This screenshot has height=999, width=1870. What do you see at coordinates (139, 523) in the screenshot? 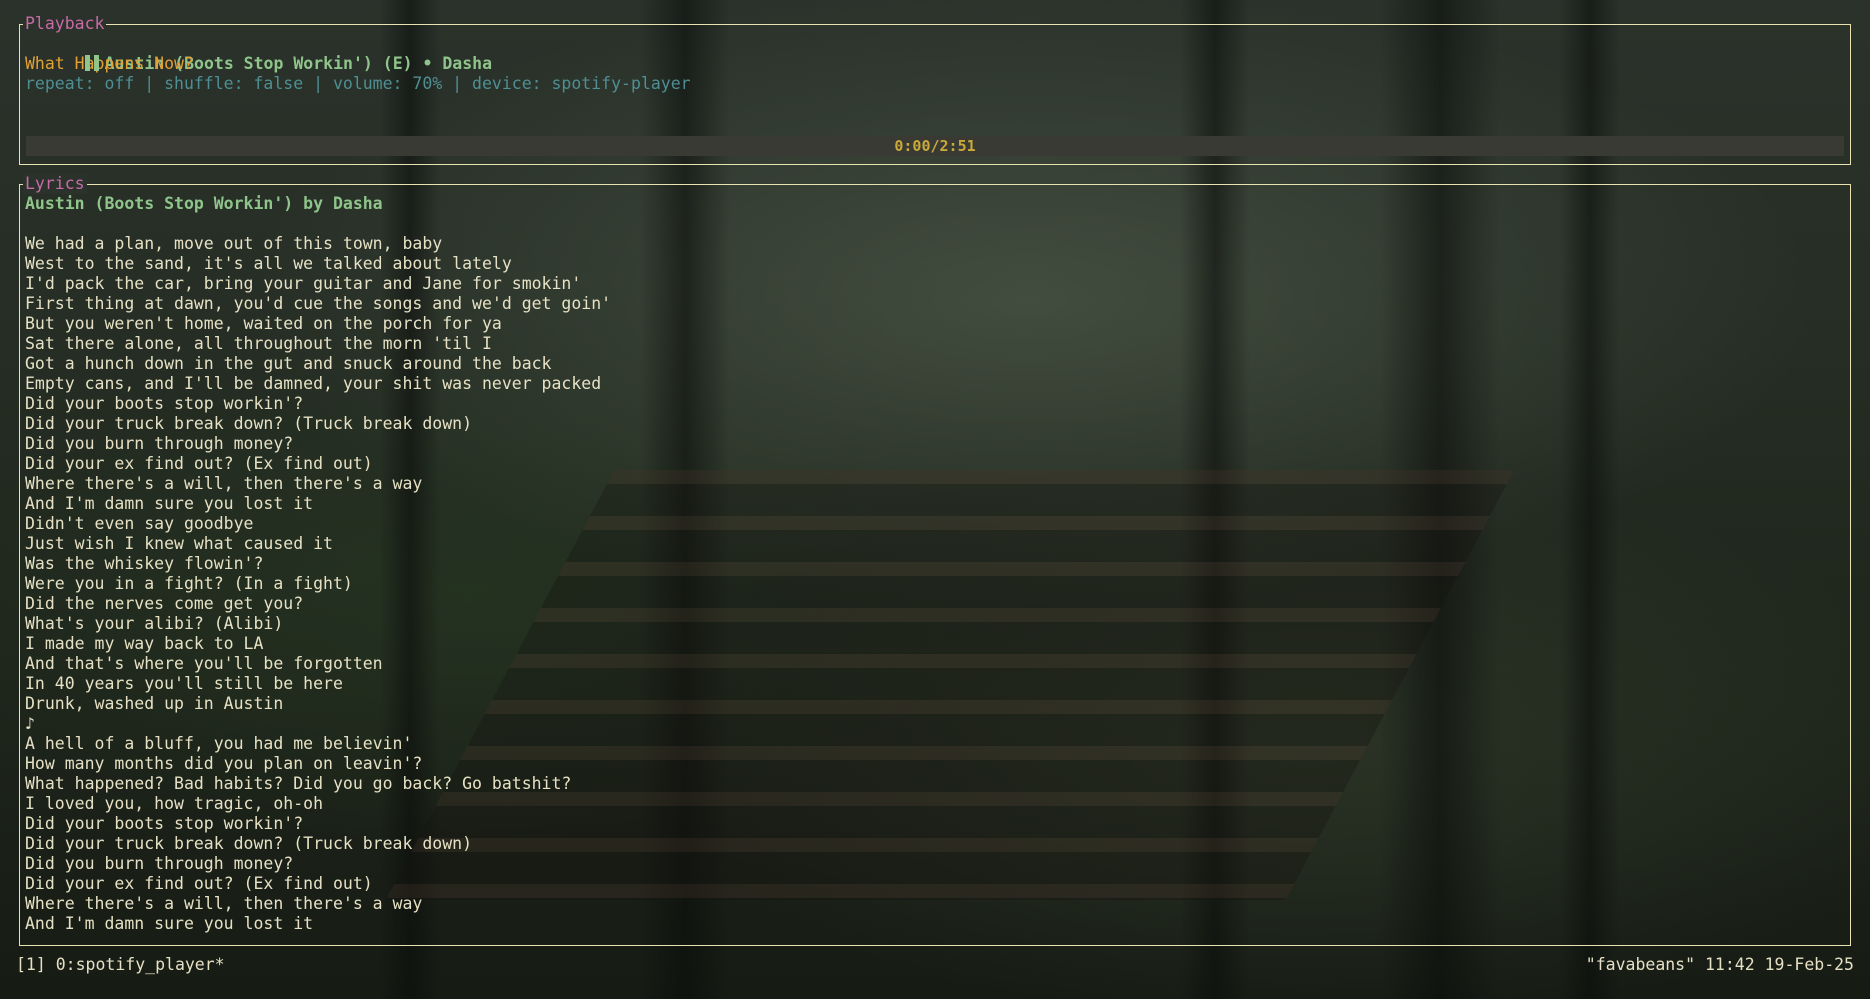
I see `lyric-line: Didn't even say goodbye` at bounding box center [139, 523].